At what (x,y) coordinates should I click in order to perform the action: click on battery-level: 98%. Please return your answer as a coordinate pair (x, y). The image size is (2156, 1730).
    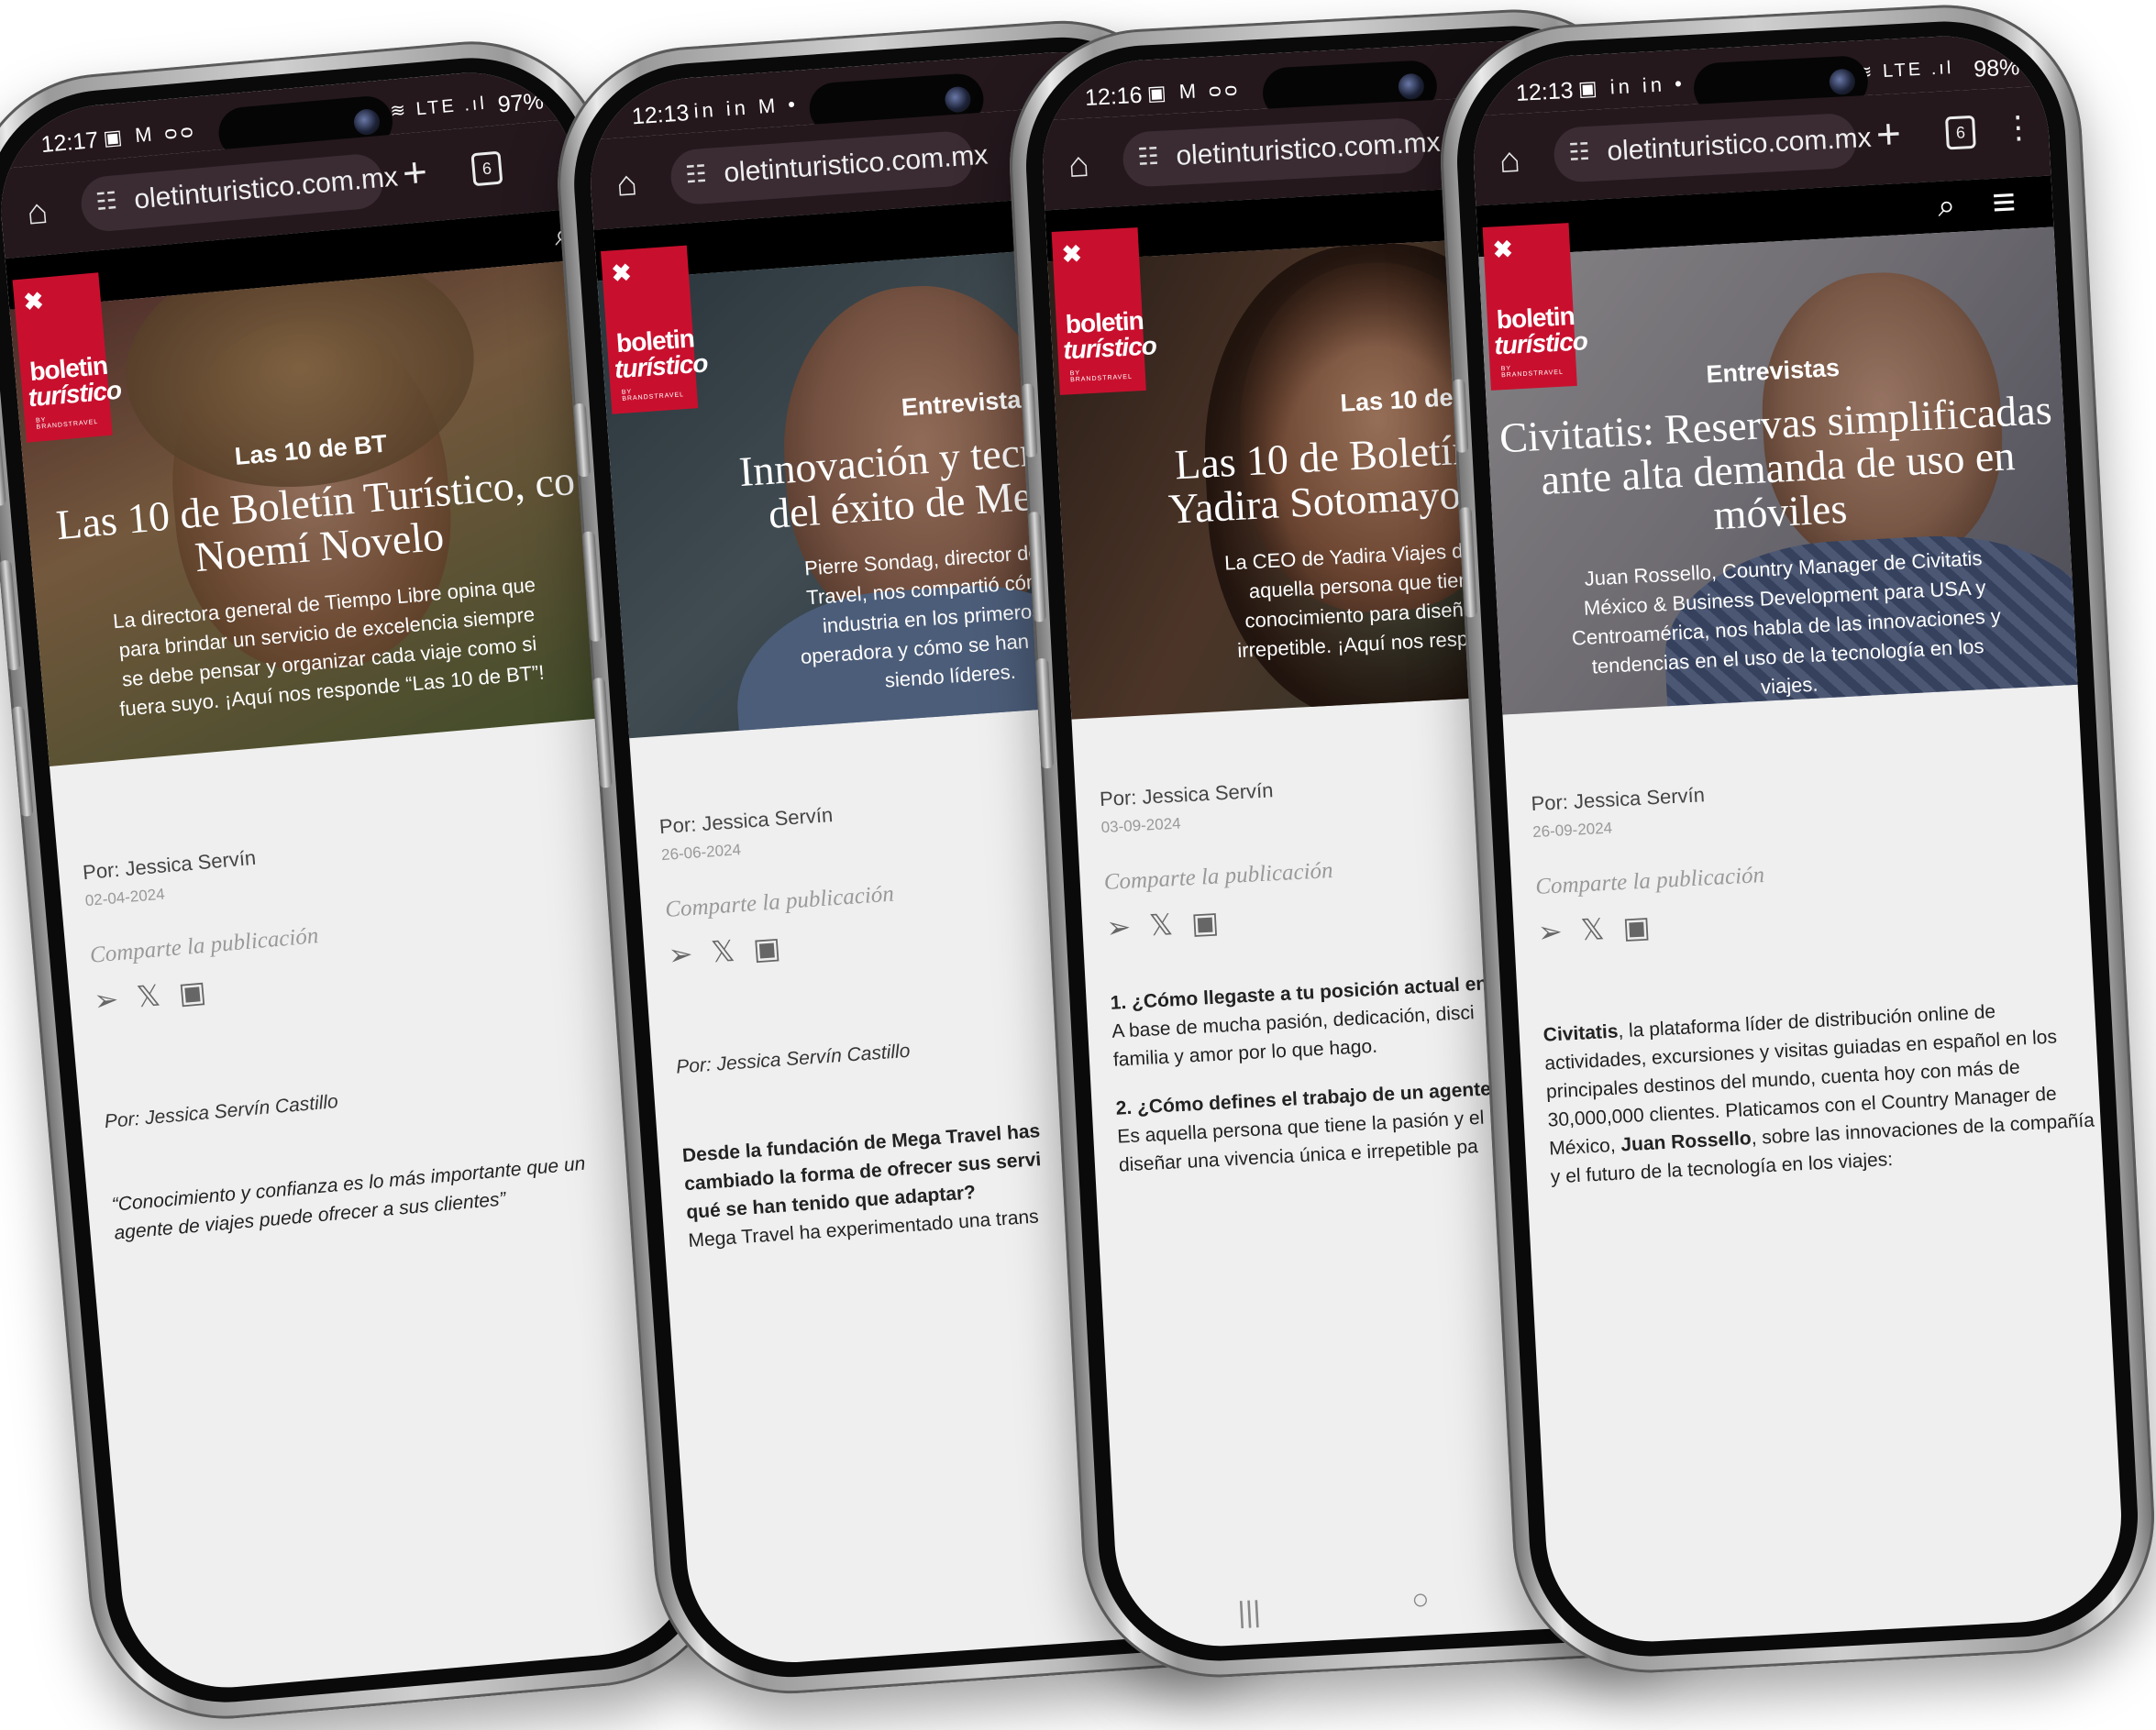
    Looking at the image, I should click on (1997, 69).